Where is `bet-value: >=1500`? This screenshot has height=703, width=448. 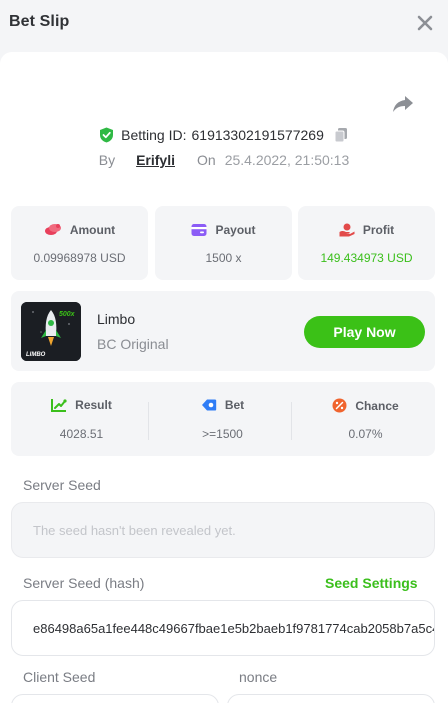
bet-value: >=1500 is located at coordinates (222, 434).